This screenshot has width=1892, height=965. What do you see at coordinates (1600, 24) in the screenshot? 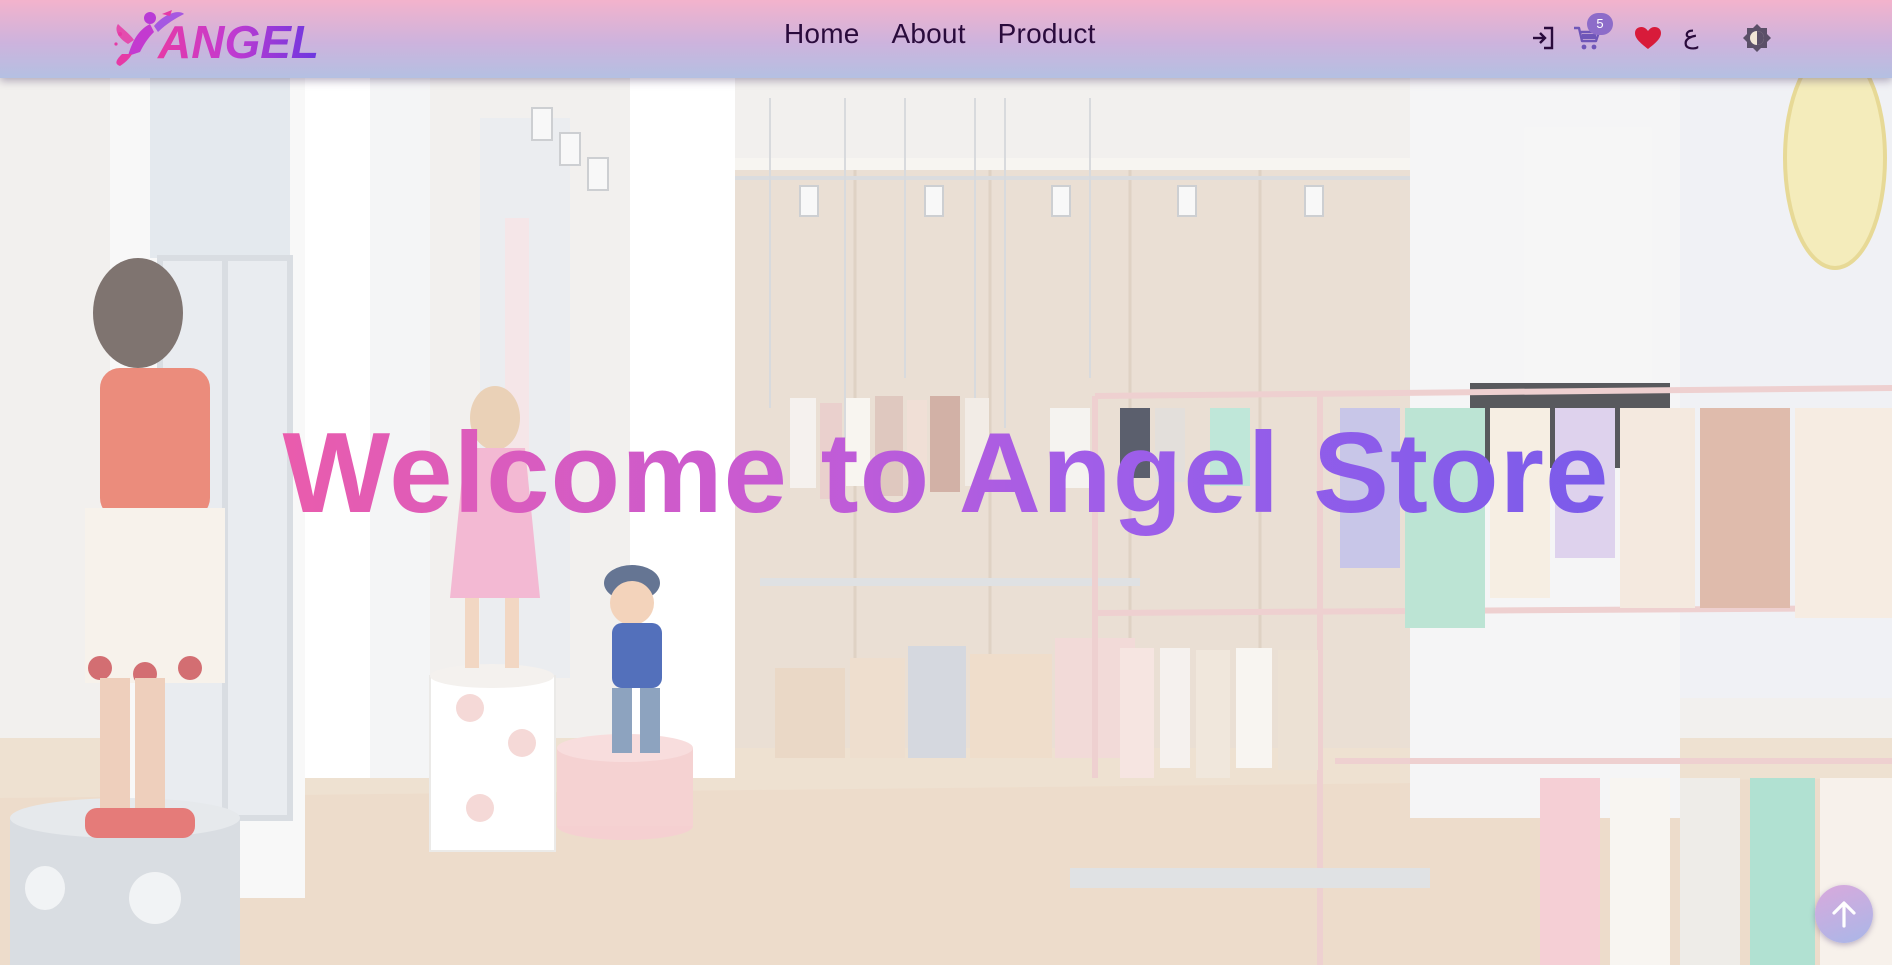
I see `cart-count-badge: 5` at bounding box center [1600, 24].